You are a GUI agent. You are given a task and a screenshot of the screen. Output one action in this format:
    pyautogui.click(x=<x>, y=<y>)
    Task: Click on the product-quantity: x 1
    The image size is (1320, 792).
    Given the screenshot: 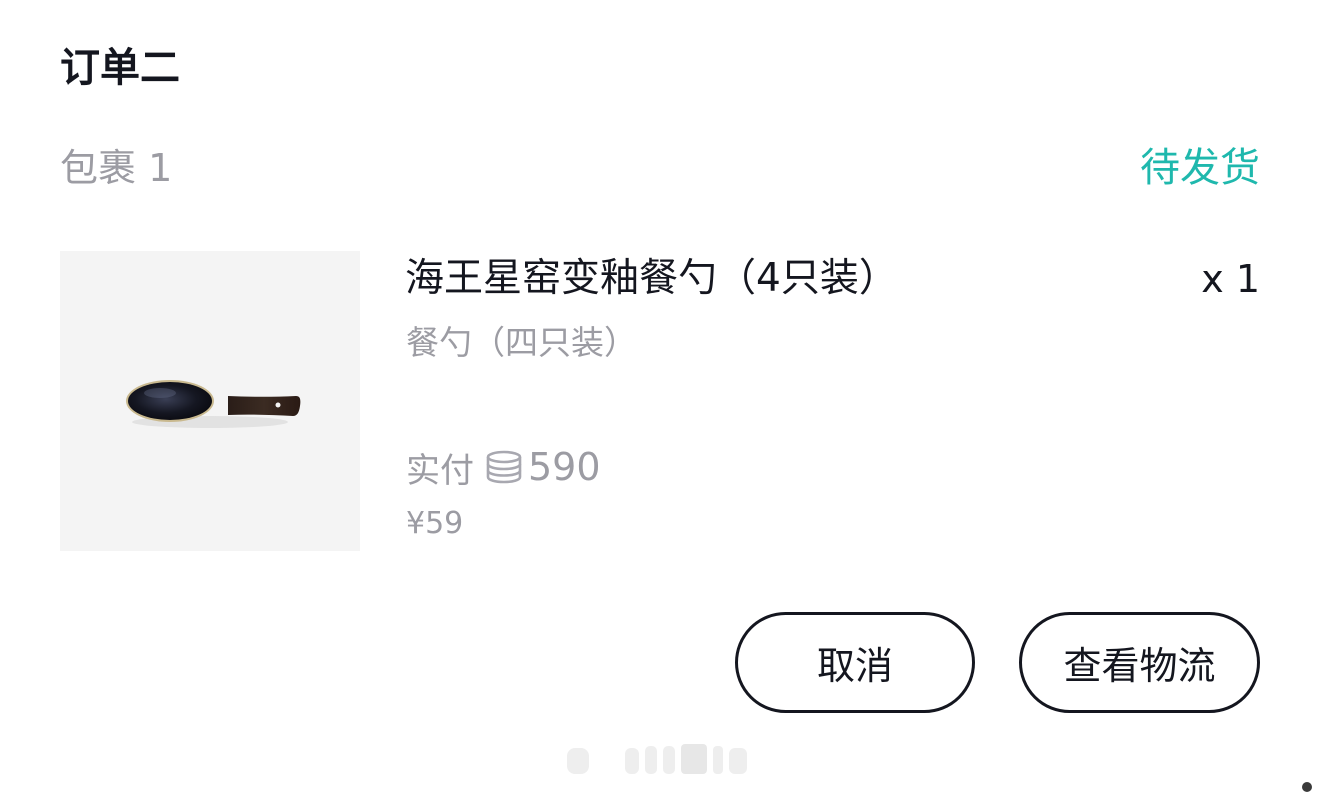 What is the action you would take?
    pyautogui.click(x=1230, y=279)
    